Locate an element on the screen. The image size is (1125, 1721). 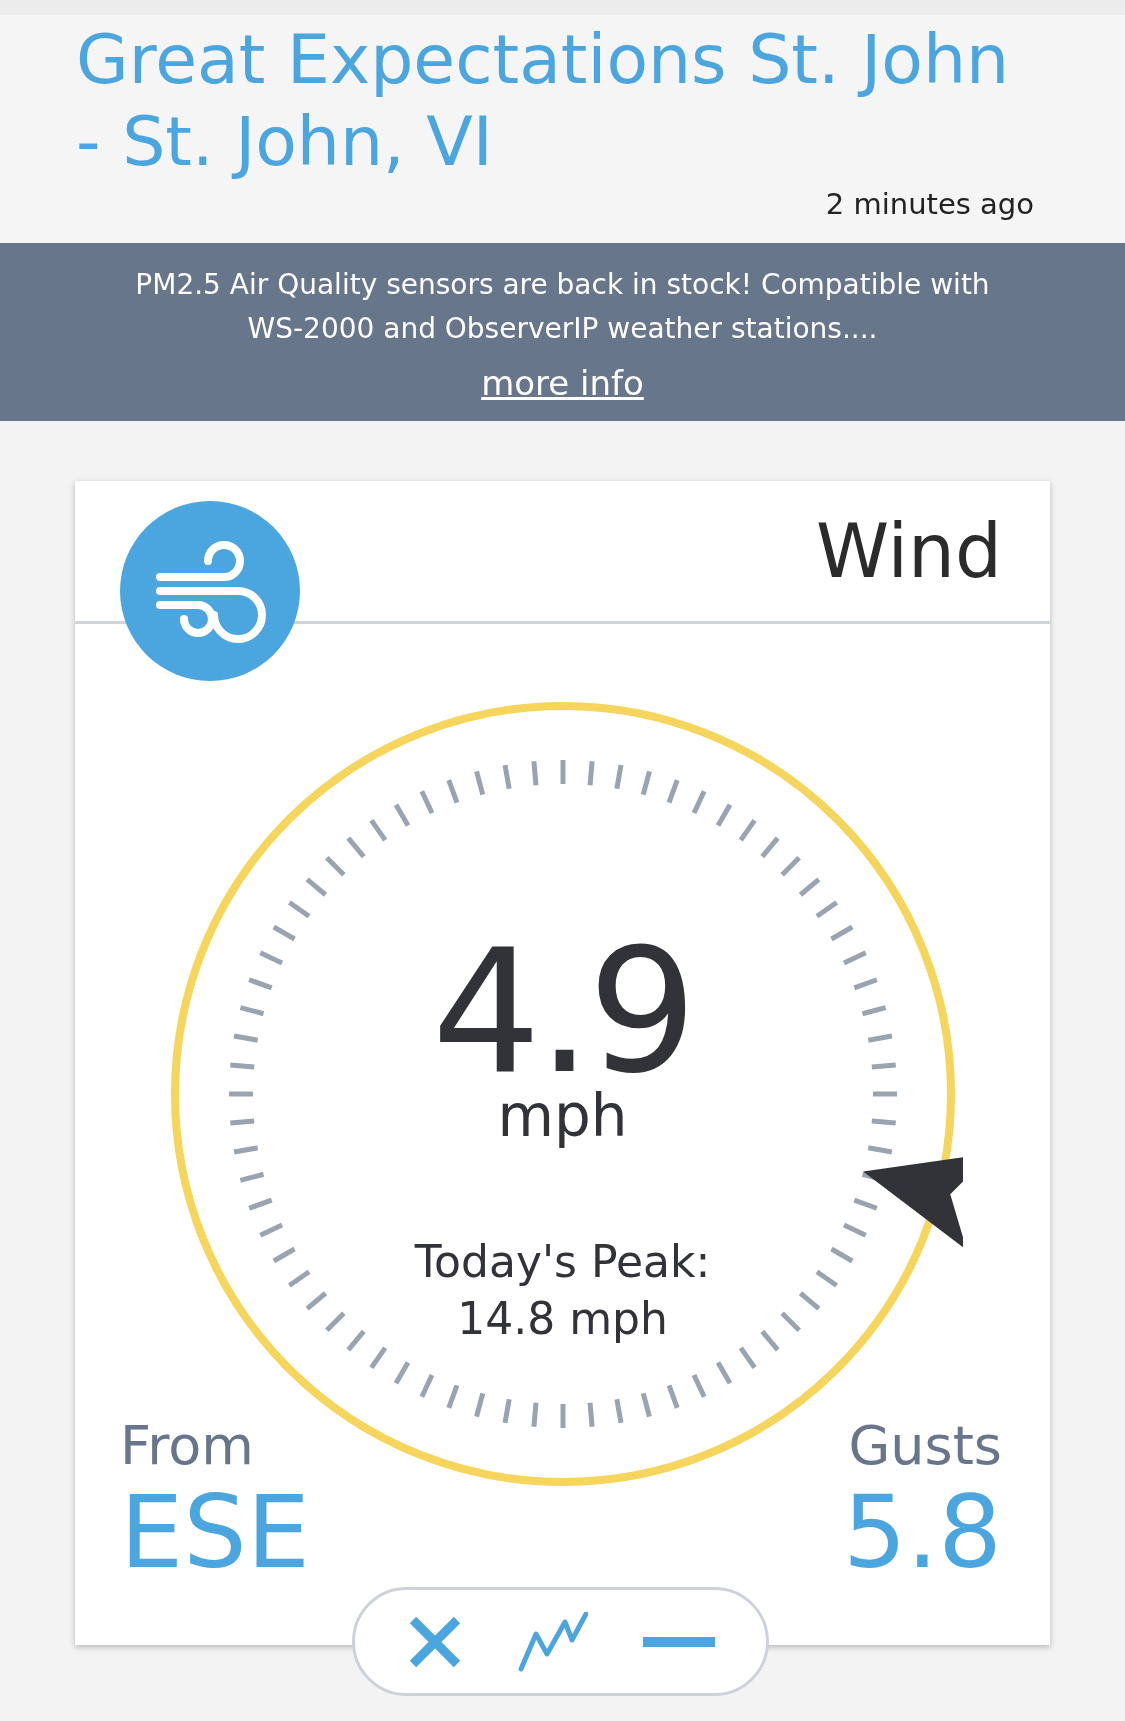
wind-direction: ESE is located at coordinates (215, 1533).